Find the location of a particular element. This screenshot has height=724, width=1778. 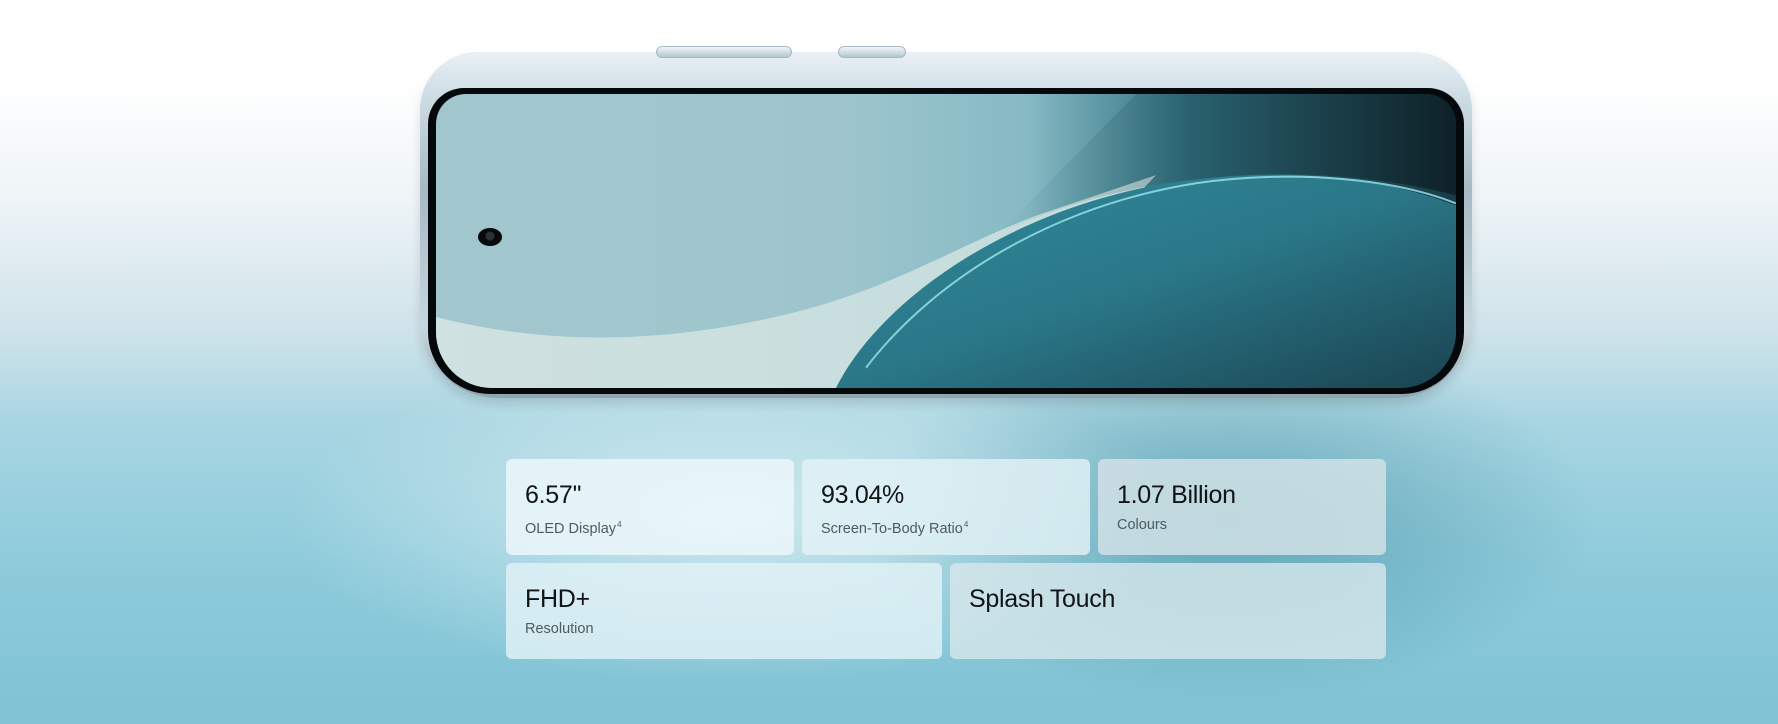

spec-label: OLED Display4 is located at coordinates (650, 527).